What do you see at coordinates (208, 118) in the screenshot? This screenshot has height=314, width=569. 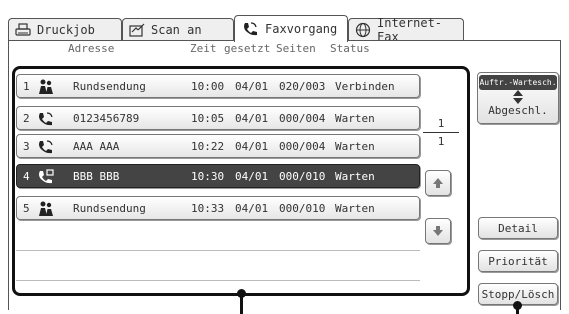 I see `job-time: 10:05` at bounding box center [208, 118].